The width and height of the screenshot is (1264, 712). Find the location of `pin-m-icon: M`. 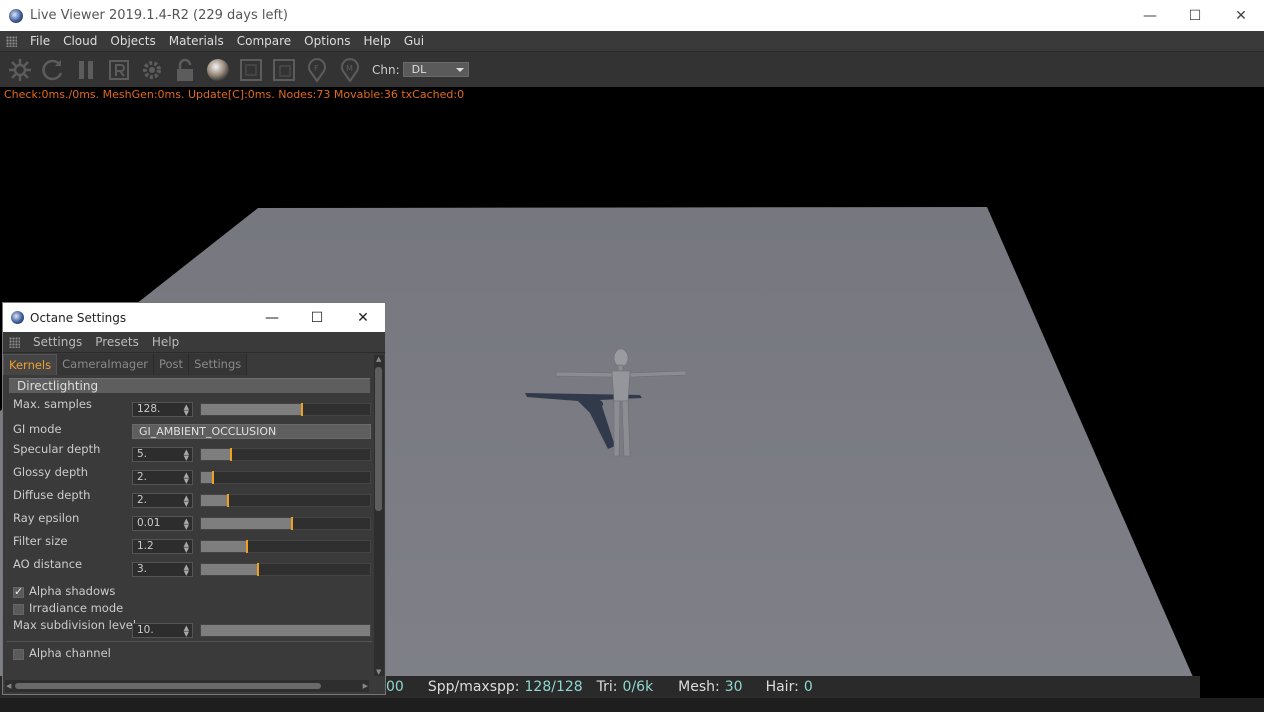

pin-m-icon: M is located at coordinates (349, 70).